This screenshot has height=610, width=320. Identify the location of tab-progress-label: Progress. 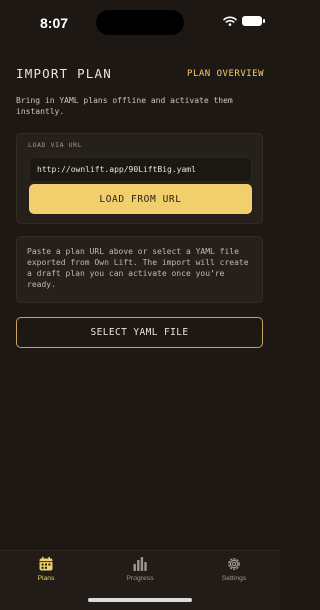
(140, 578).